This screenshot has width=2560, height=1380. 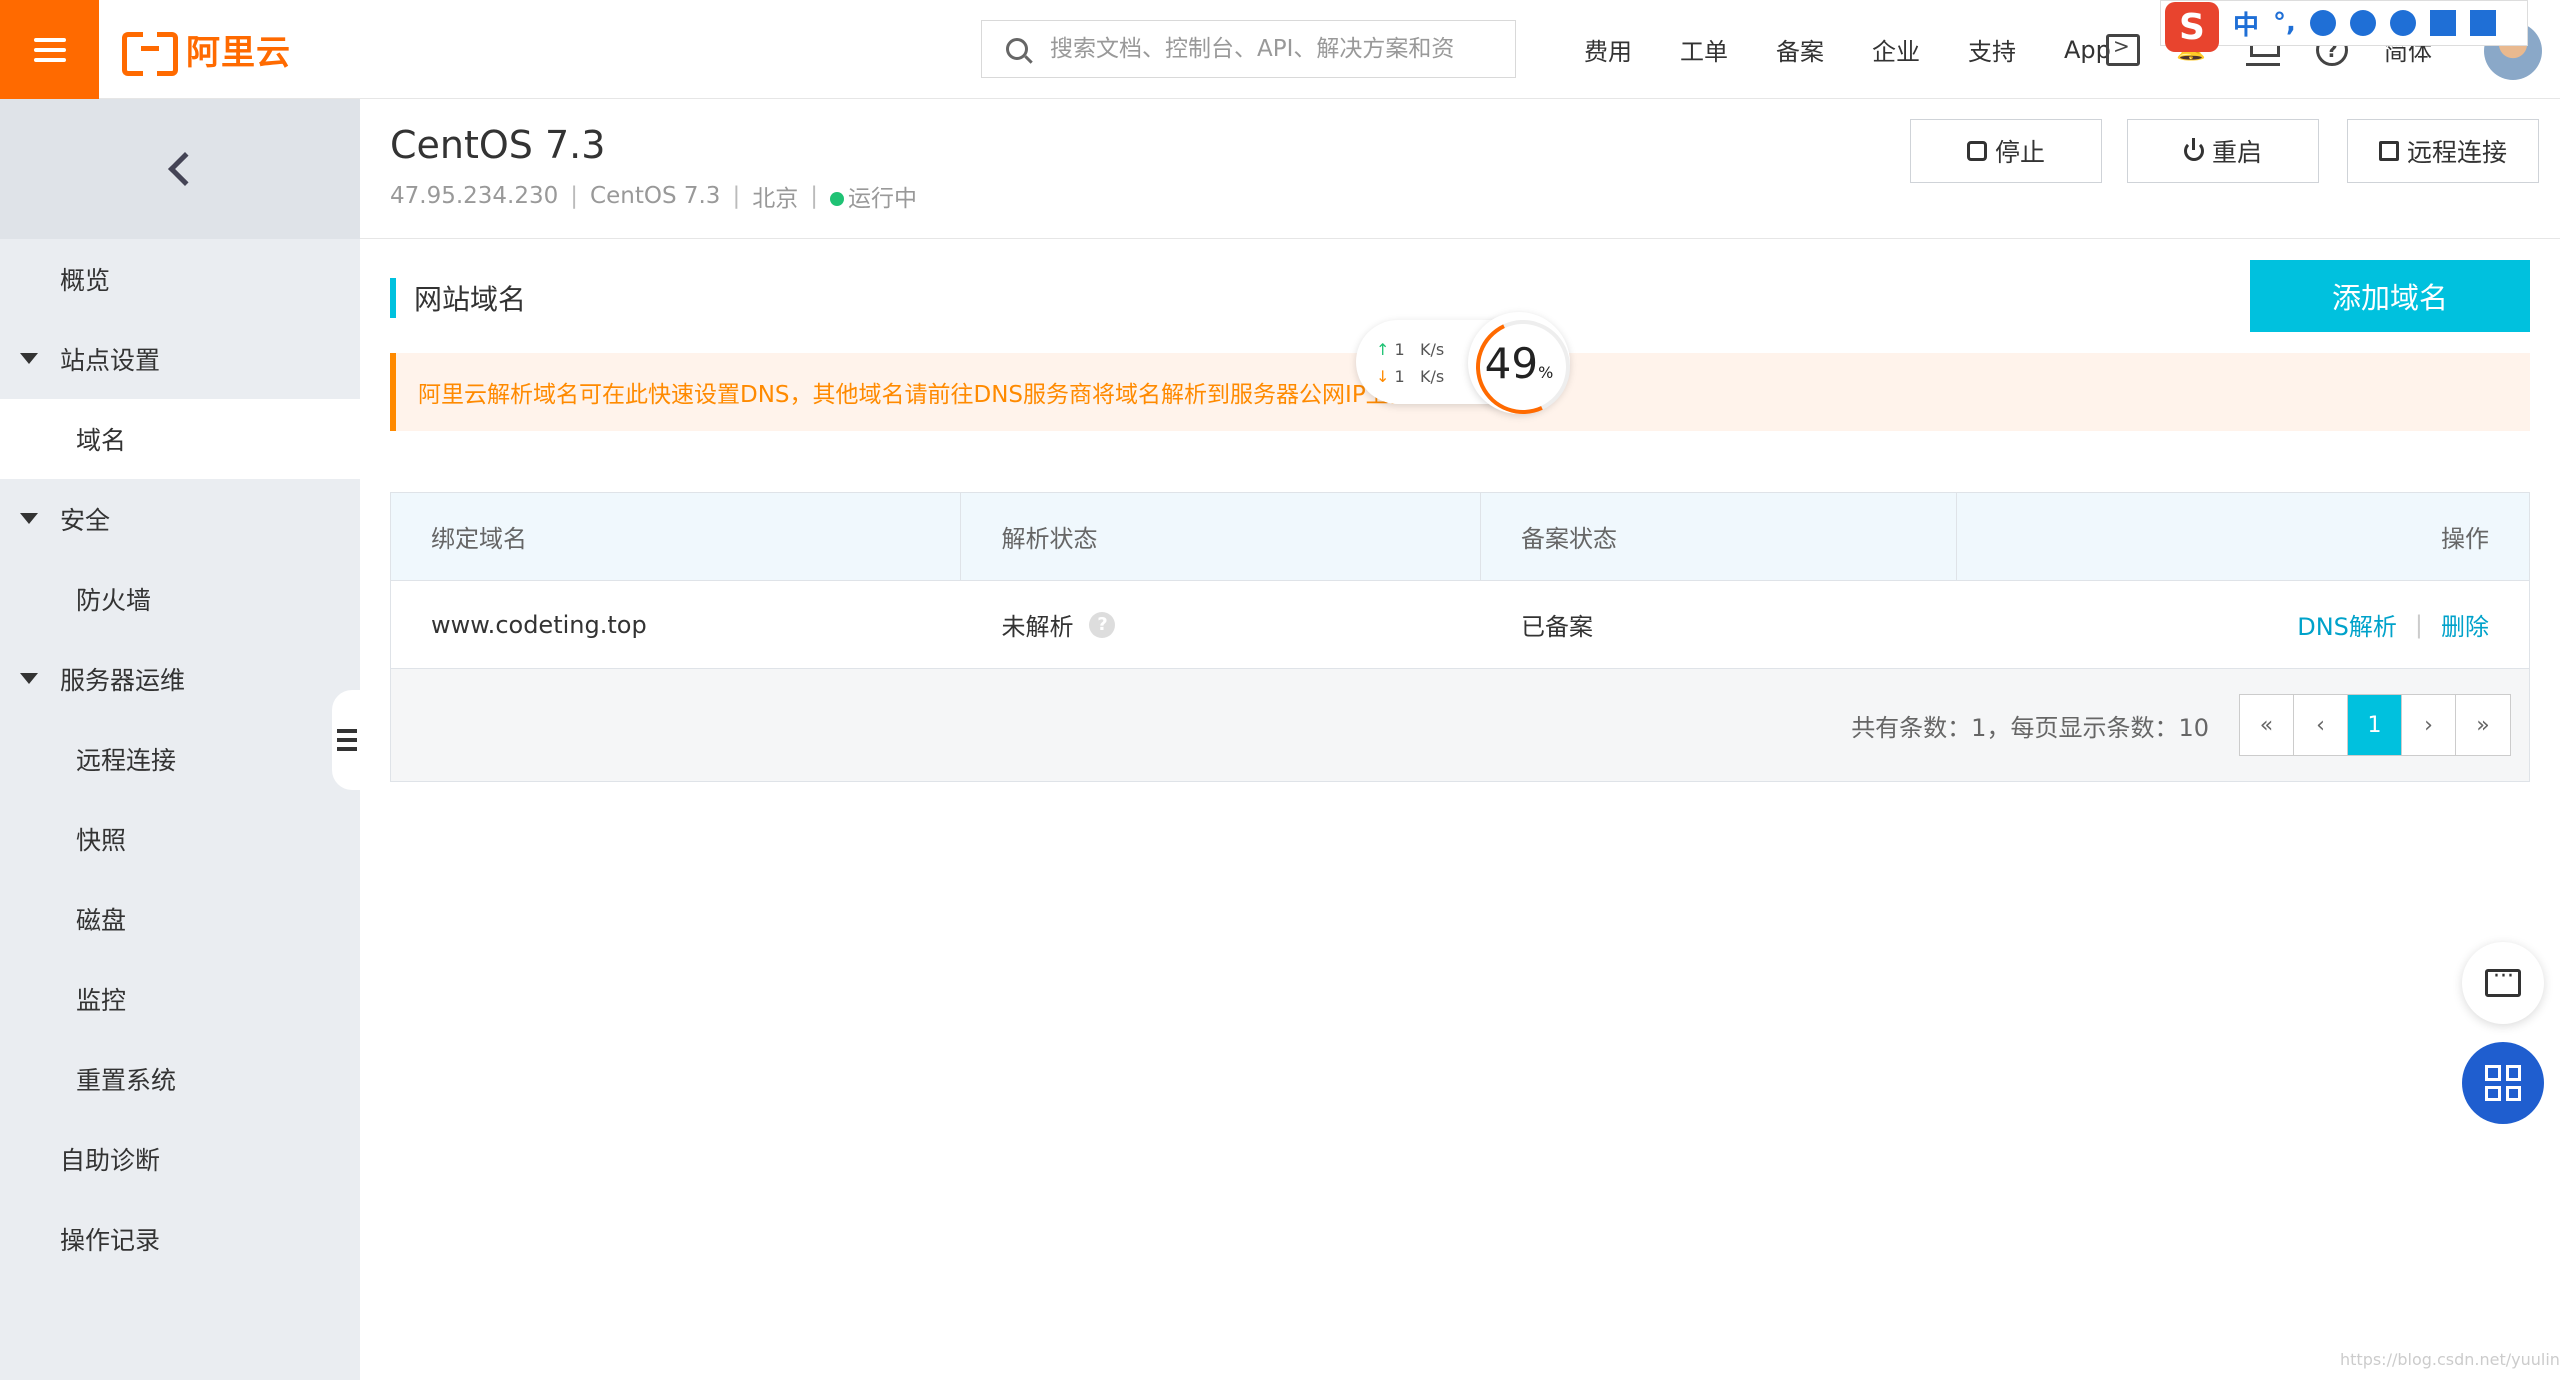 I want to click on top-nav: 费用 工单 备案 企业 支持 App, so click(x=1871, y=49).